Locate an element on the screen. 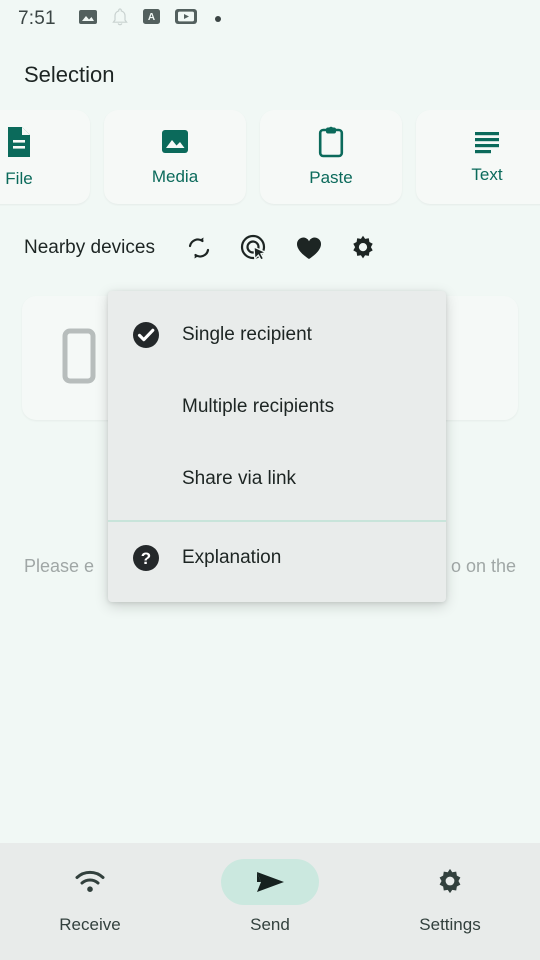  status-bar-icons: A is located at coordinates (149, 19).